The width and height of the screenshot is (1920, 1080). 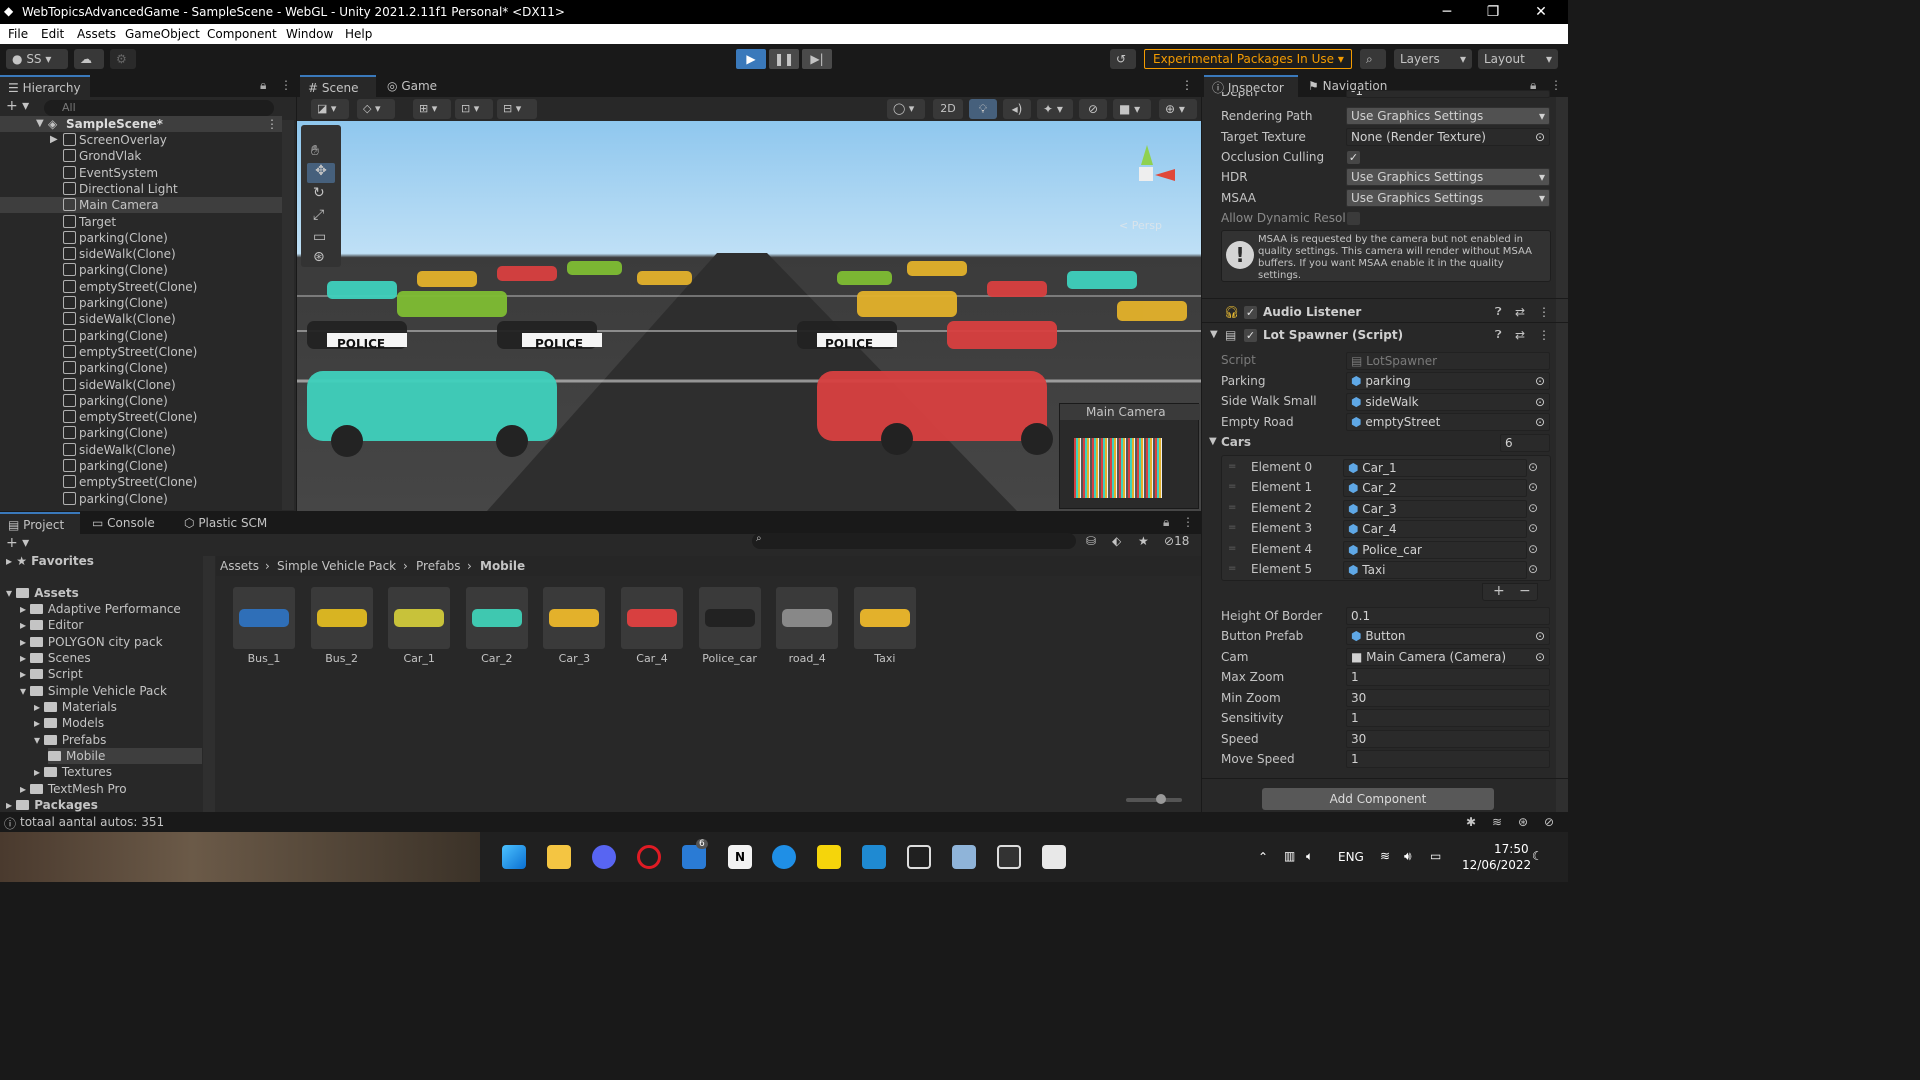 What do you see at coordinates (1493, 12) in the screenshot?
I see `maximize-button: ❐` at bounding box center [1493, 12].